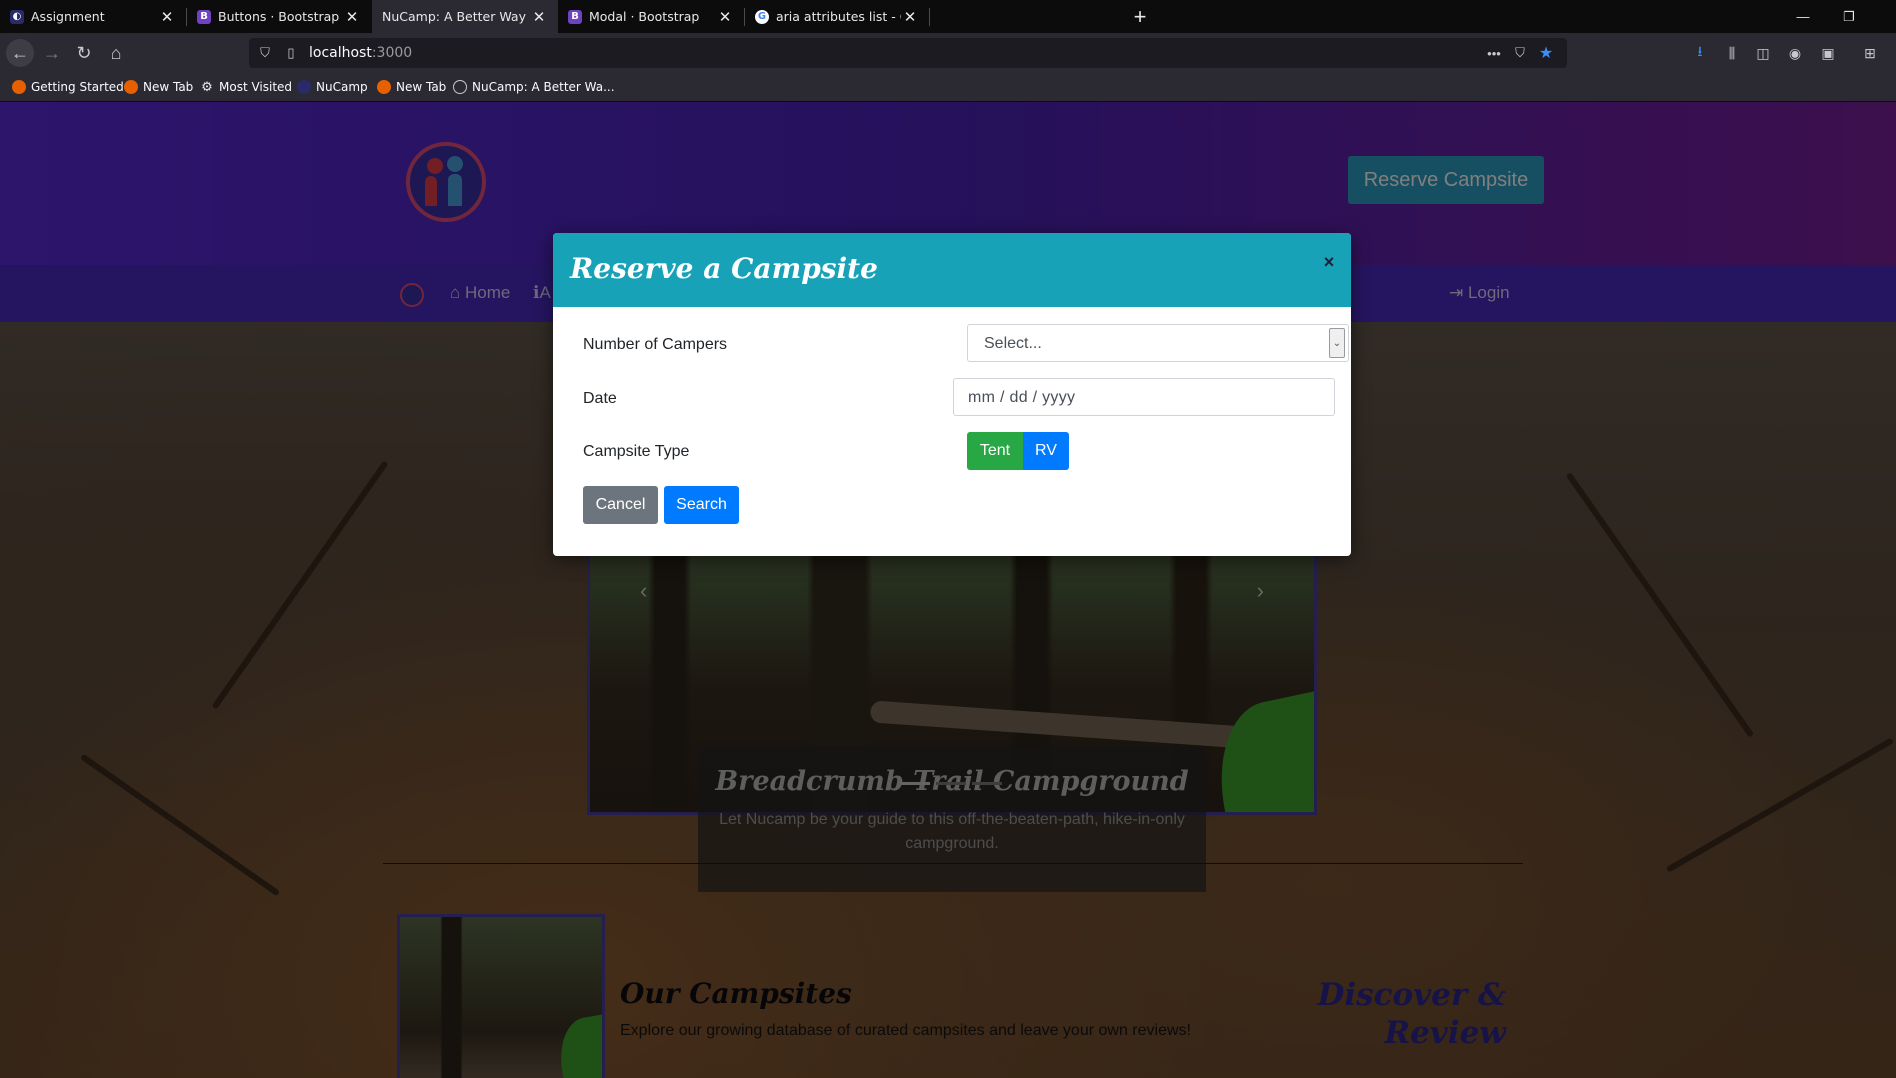 This screenshot has width=1896, height=1078. What do you see at coordinates (1144, 397) in the screenshot?
I see `date-input: mm / dd / yyyy` at bounding box center [1144, 397].